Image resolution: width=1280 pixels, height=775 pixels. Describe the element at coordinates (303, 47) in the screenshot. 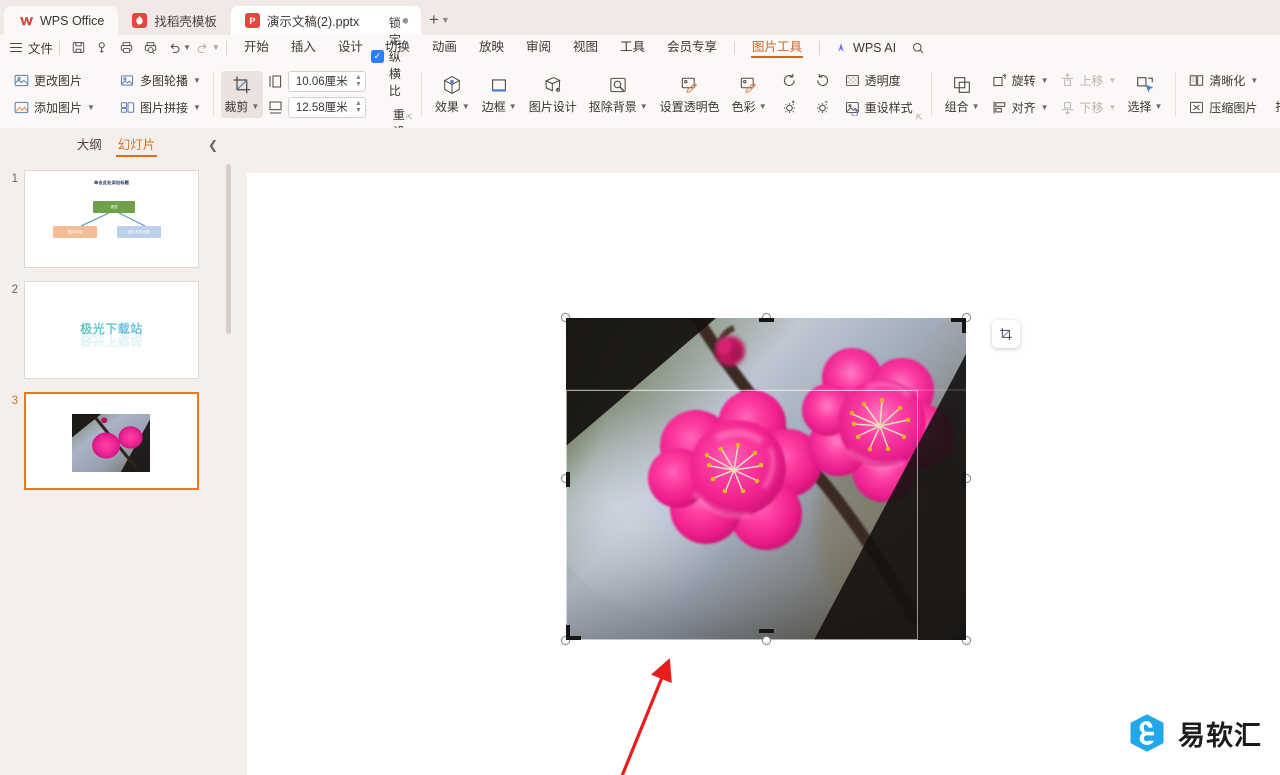

I see `menu-item-insert: 插入` at that location.